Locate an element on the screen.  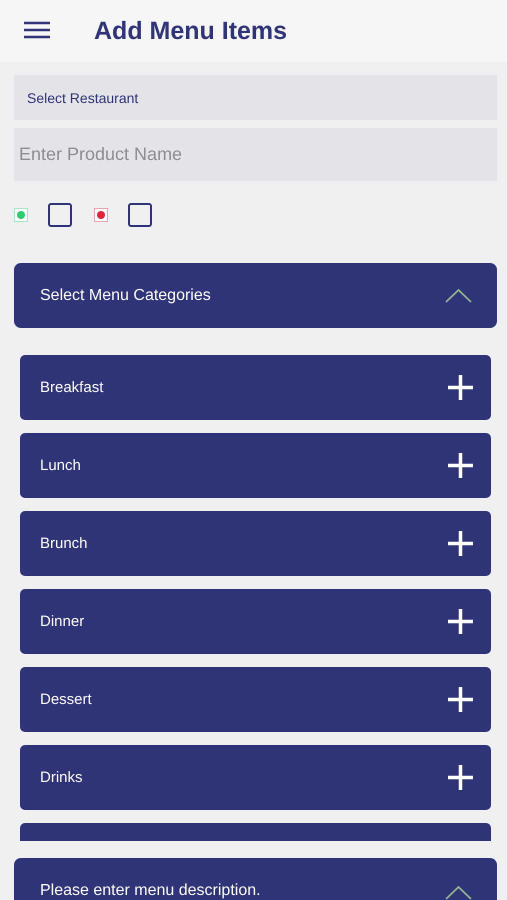
description-header: Please enter menu description. is located at coordinates (255, 879).